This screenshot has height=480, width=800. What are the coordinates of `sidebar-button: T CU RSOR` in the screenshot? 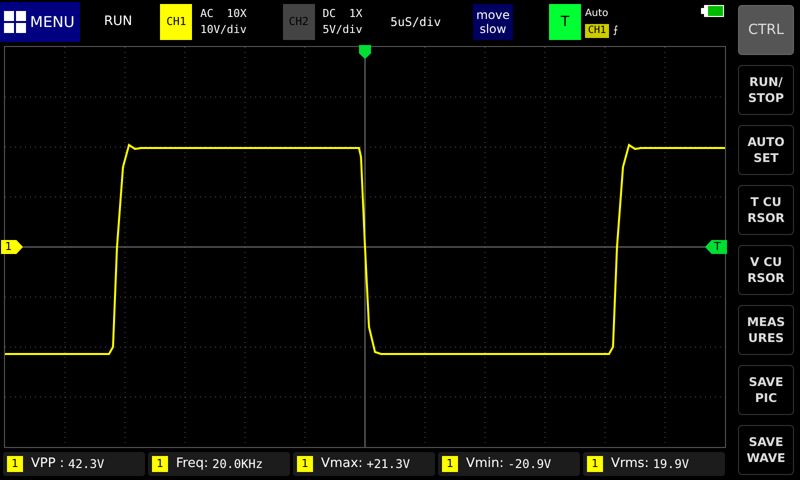 It's located at (766, 210).